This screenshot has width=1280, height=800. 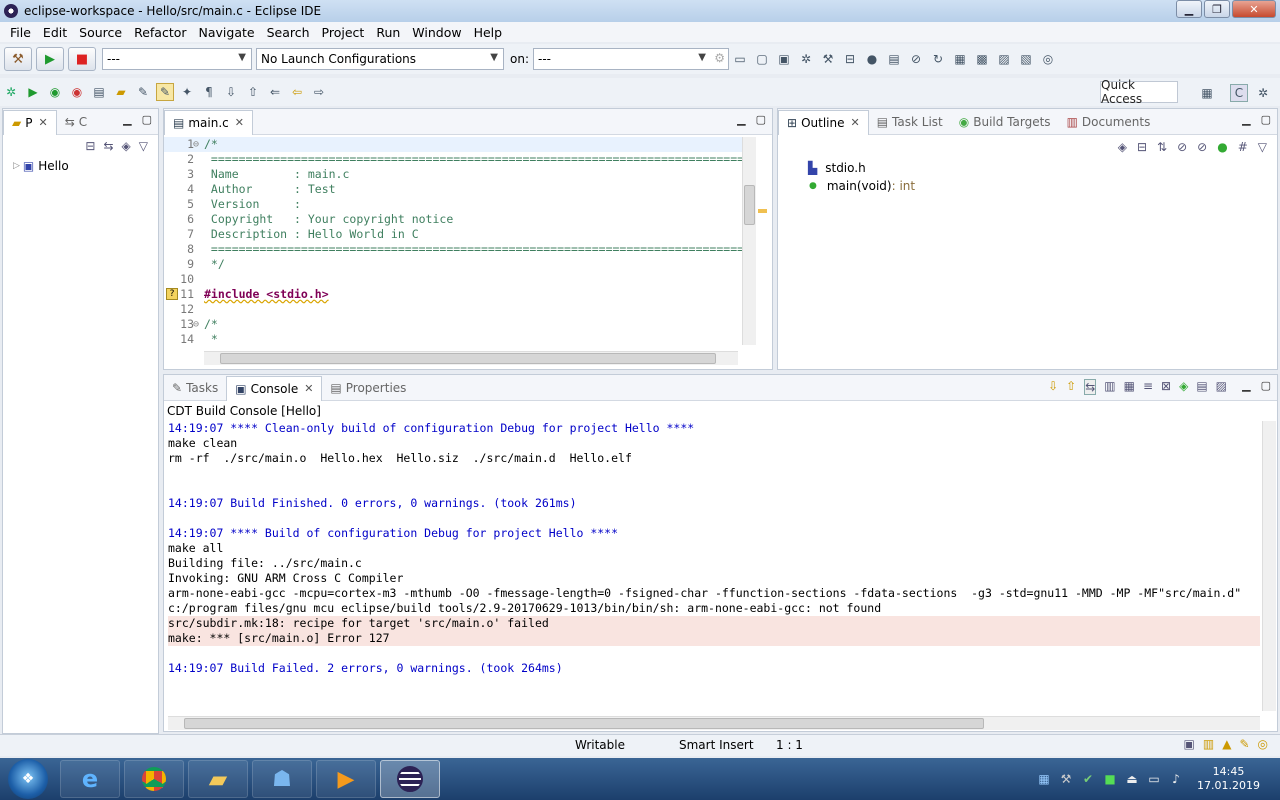 I want to click on launch-button: ▶, so click(x=50, y=59).